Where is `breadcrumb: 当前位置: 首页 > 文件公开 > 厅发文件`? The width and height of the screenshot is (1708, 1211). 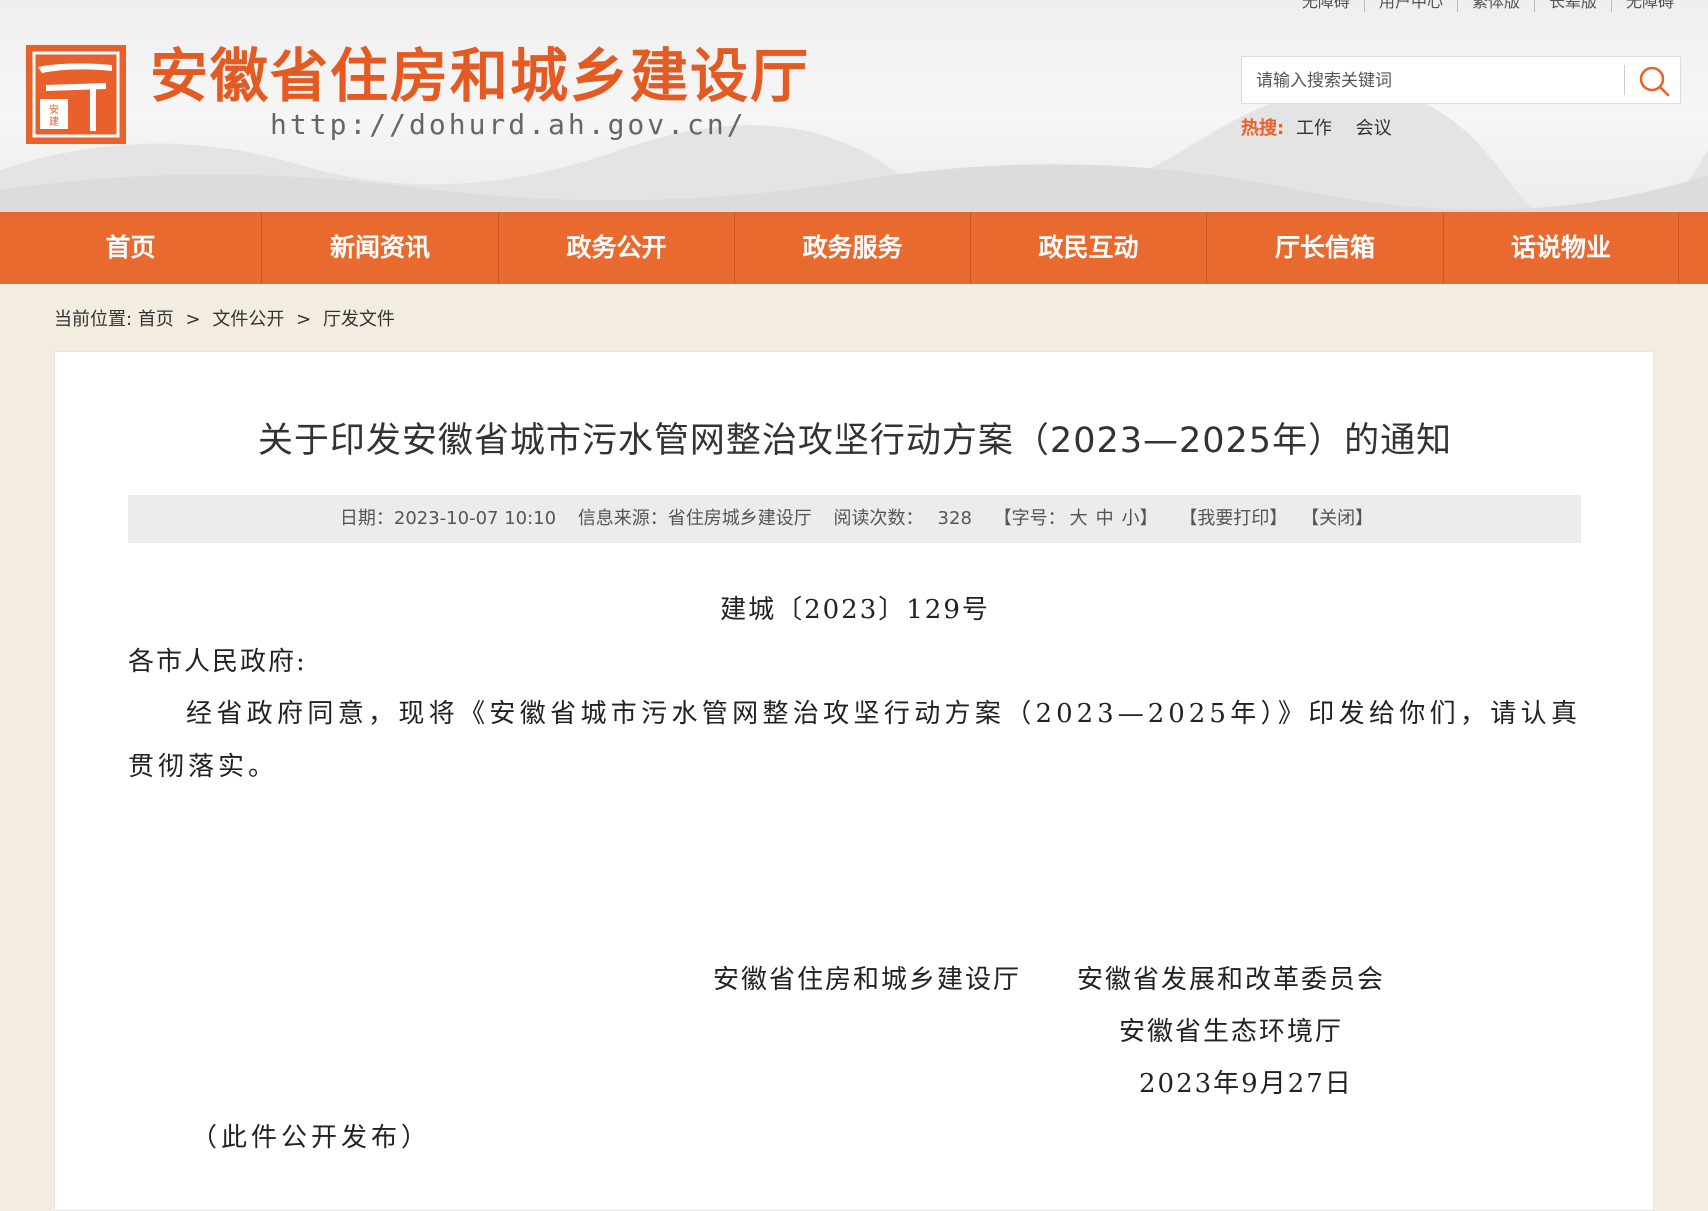
breadcrumb: 当前位置: 首页 > 文件公开 > 厅发文件 is located at coordinates (224, 318).